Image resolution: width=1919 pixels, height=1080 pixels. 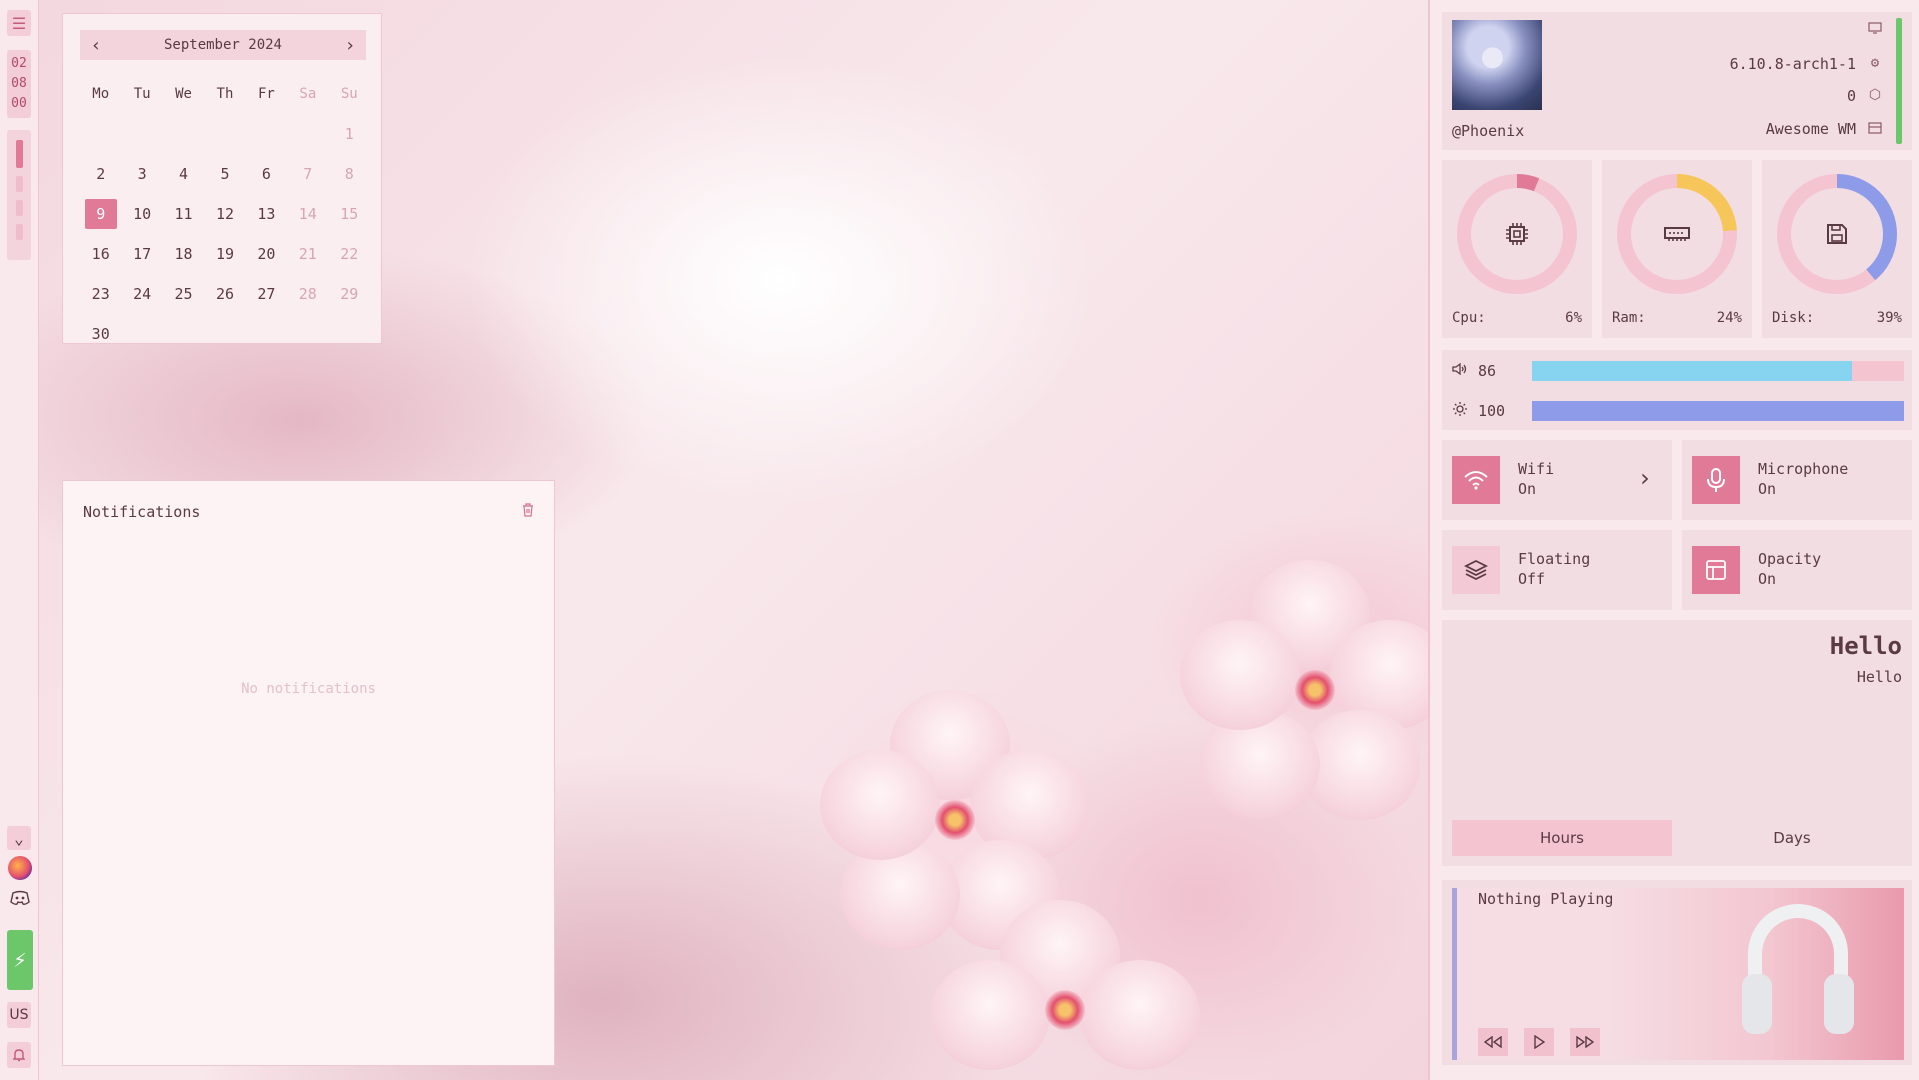 What do you see at coordinates (20, 898) in the screenshot?
I see `discord-icon` at bounding box center [20, 898].